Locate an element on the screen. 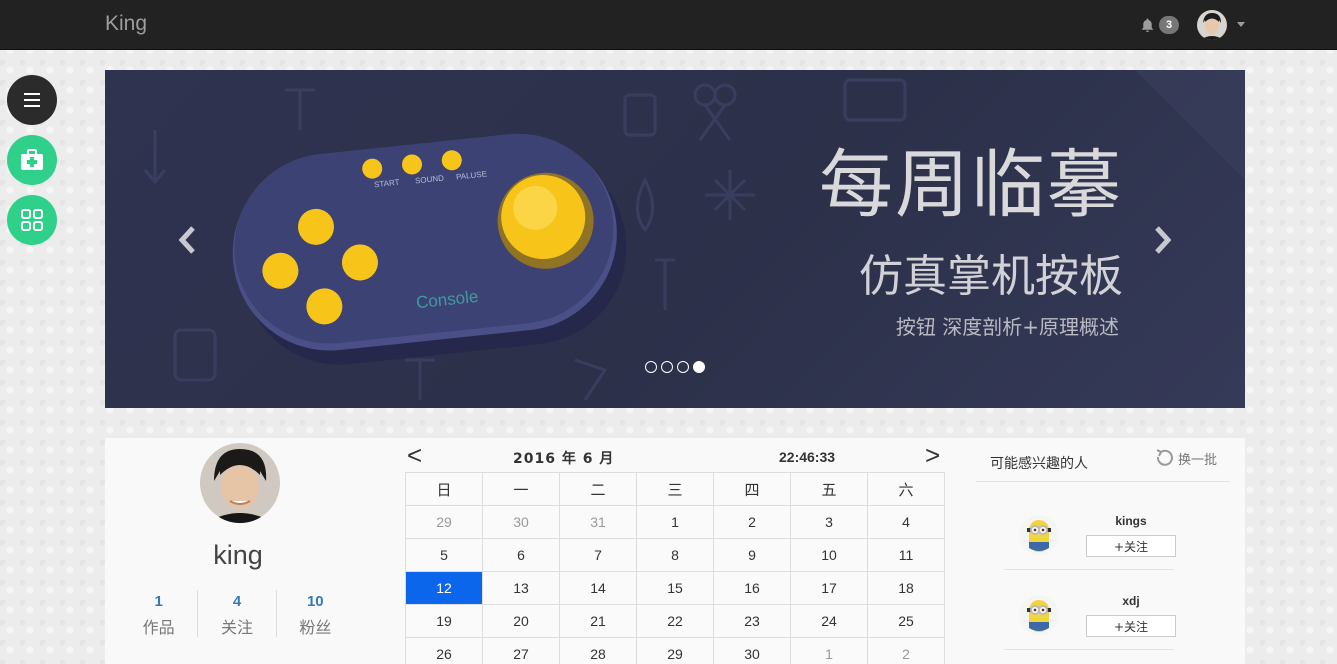  stat-following-label: 关注 is located at coordinates (236, 627).